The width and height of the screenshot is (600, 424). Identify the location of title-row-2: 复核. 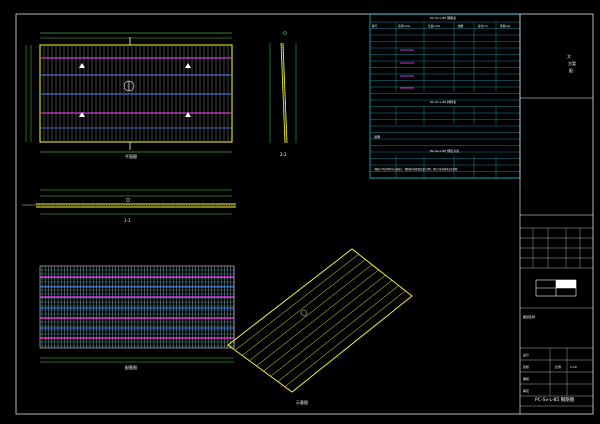
(526, 366).